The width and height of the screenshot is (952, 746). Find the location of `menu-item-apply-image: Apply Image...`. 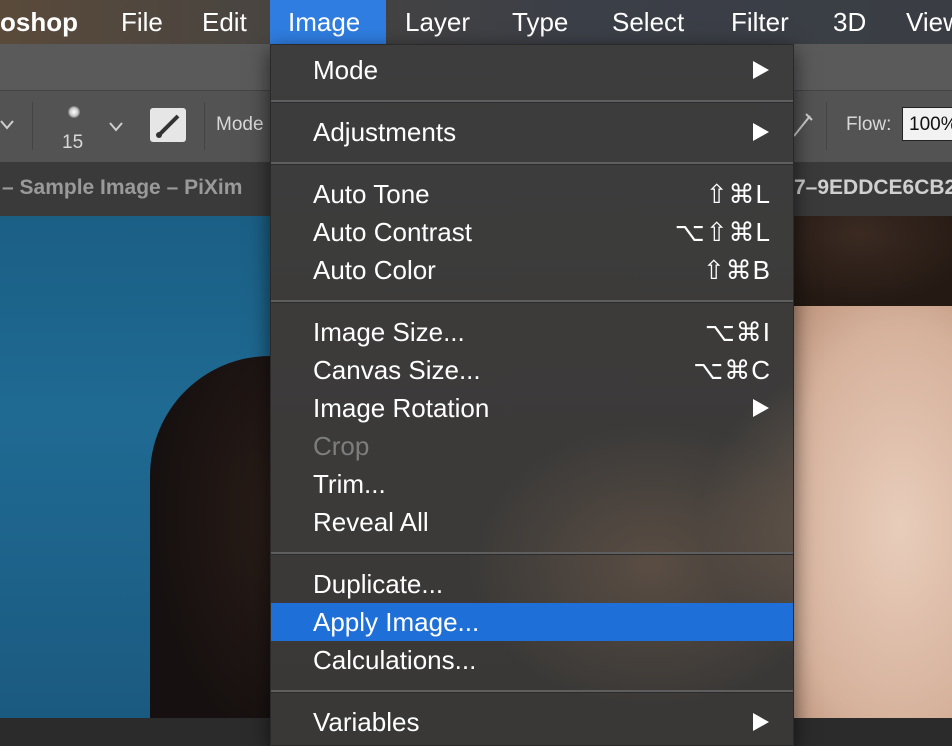

menu-item-apply-image: Apply Image... is located at coordinates (532, 622).